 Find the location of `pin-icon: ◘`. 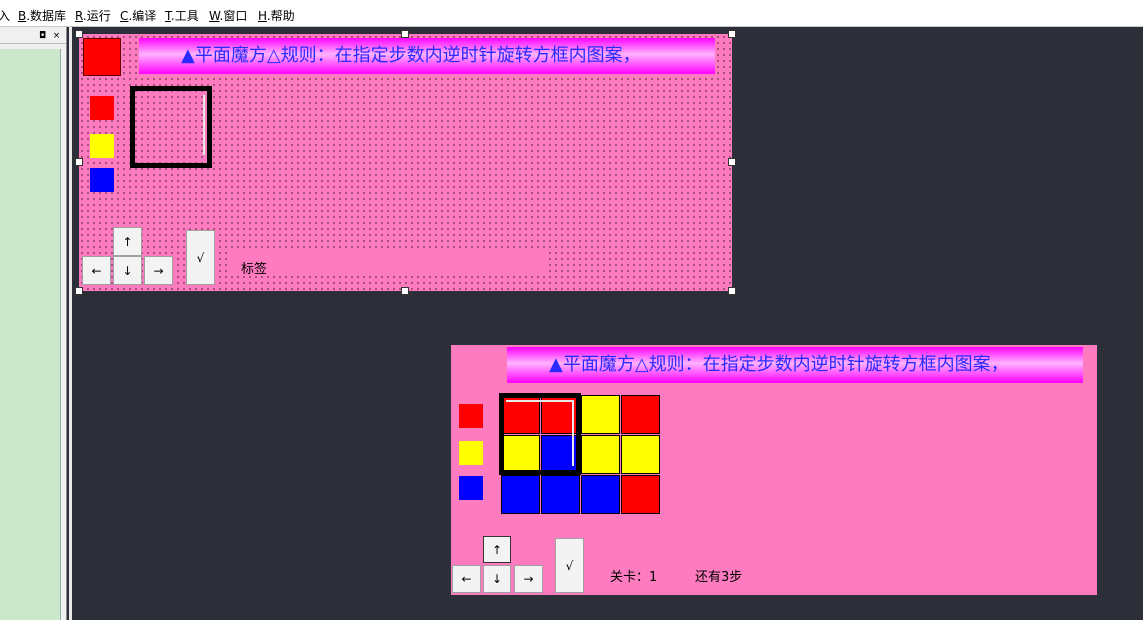

pin-icon: ◘ is located at coordinates (42, 36).